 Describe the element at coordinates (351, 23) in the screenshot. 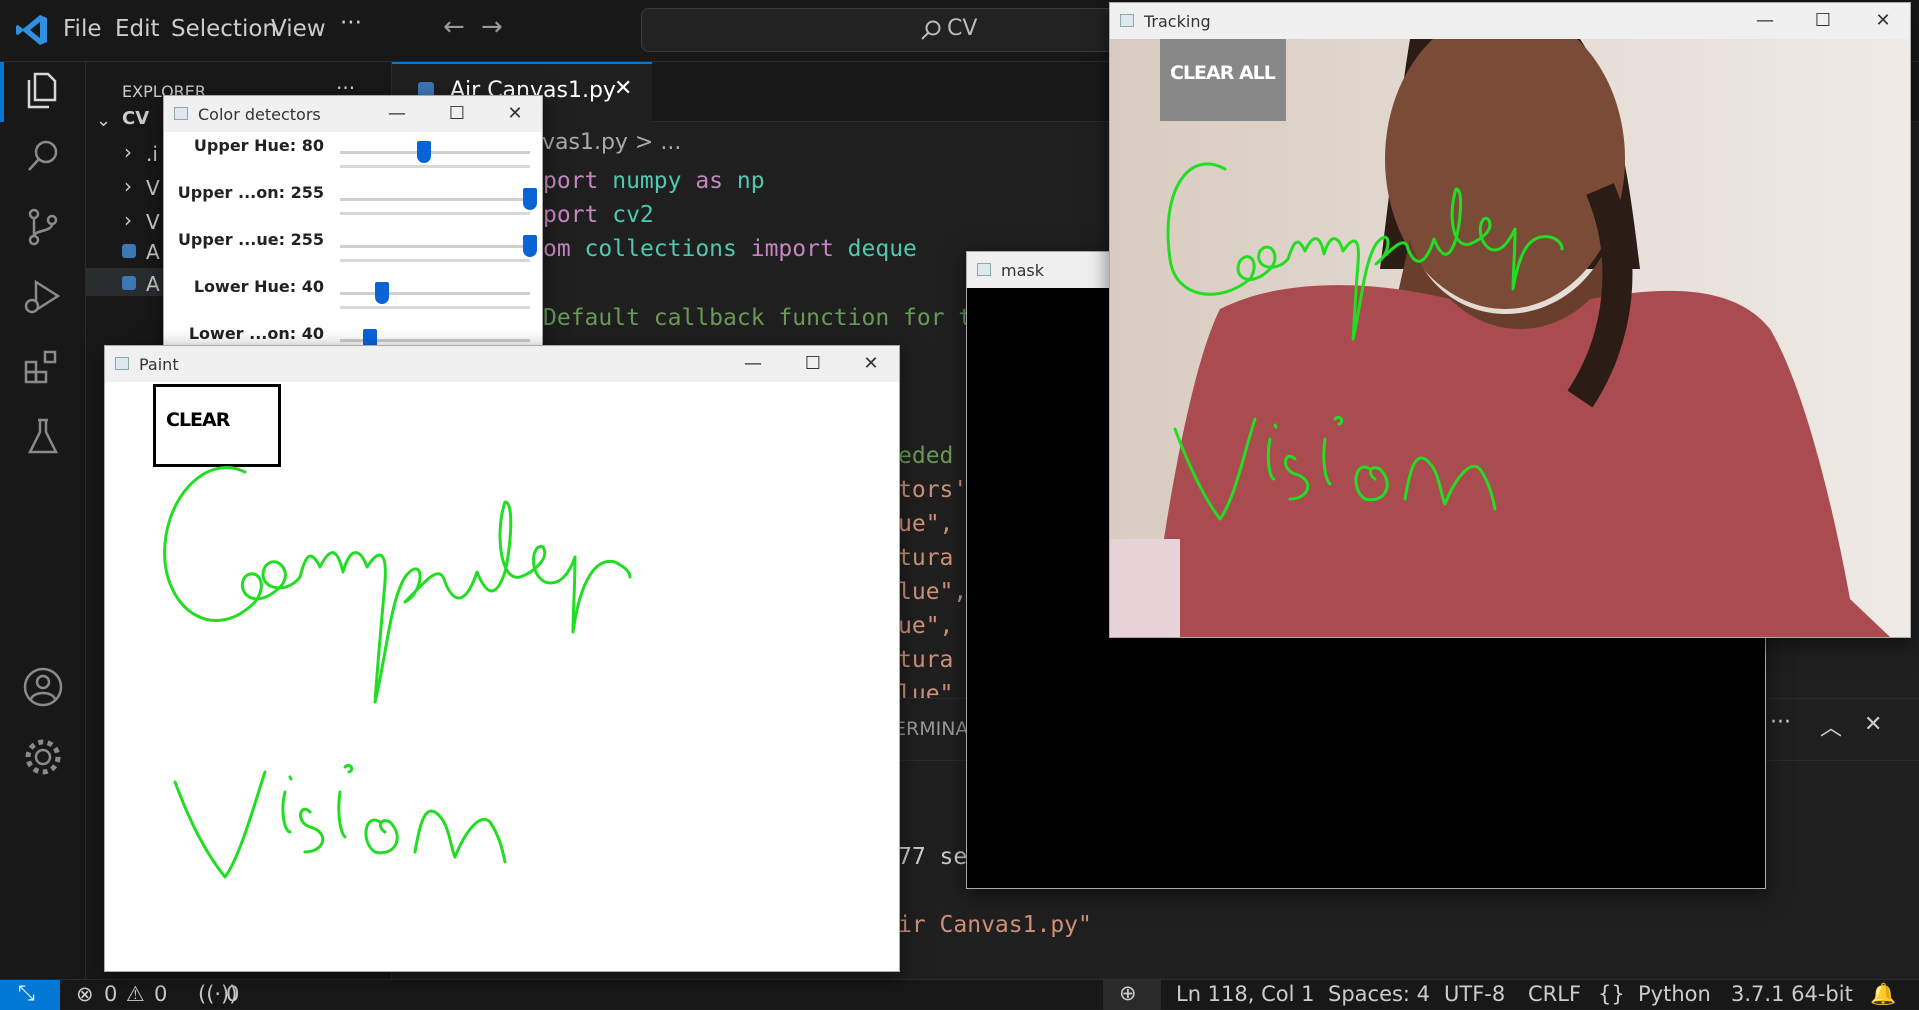

I see `menu-more: ···` at that location.